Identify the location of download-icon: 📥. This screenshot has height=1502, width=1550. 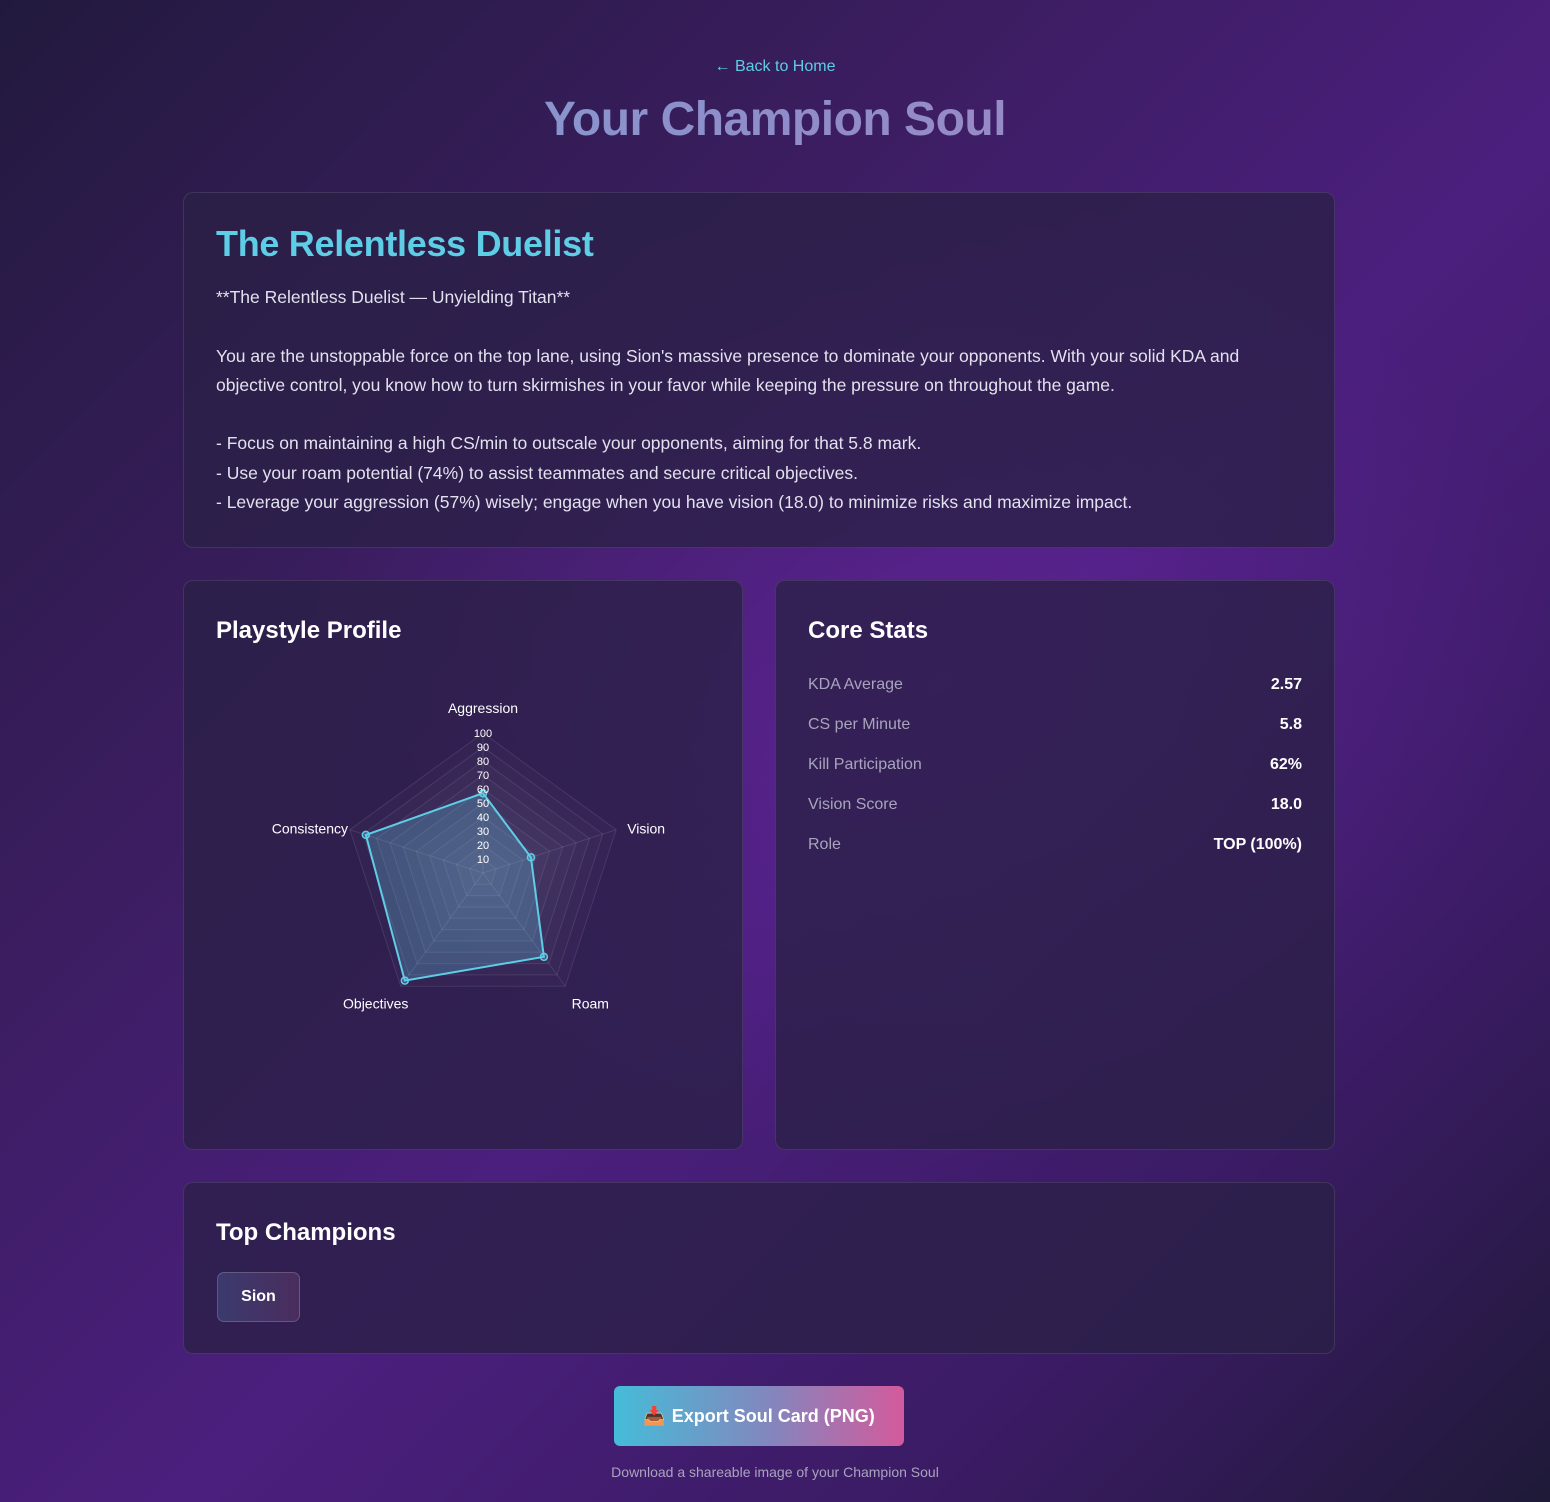
(654, 1415).